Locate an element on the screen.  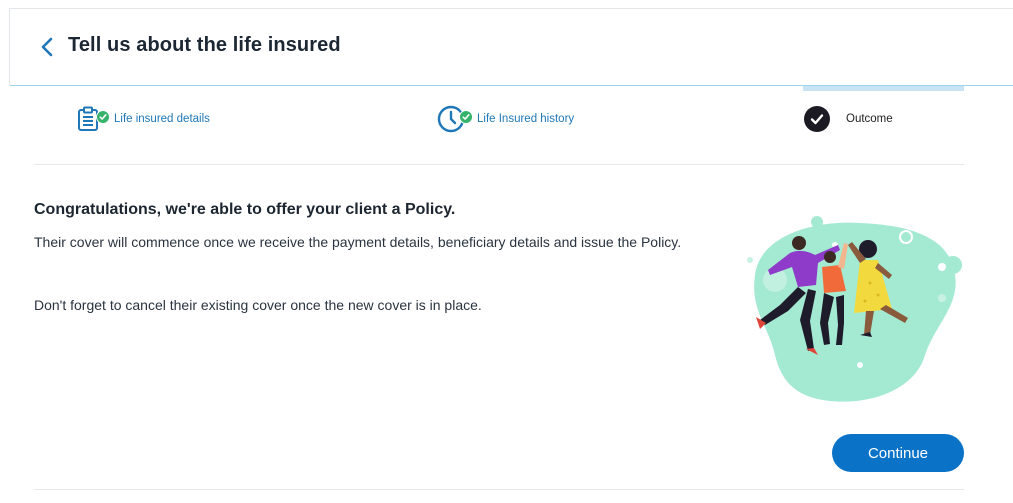
clock-icon is located at coordinates (455, 119).